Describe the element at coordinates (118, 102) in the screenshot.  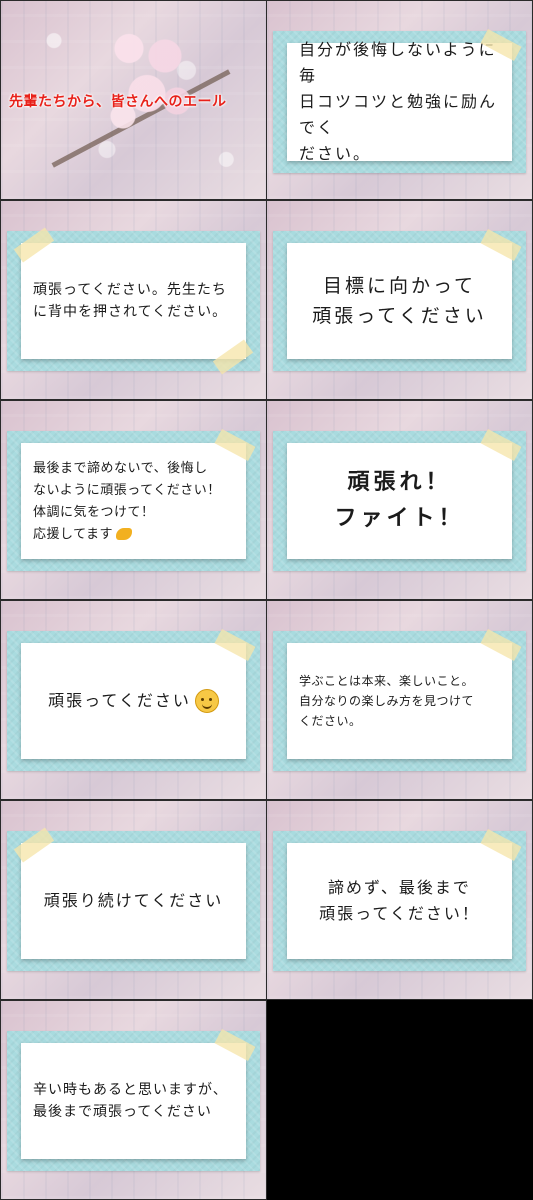
I see `page-title: 先輩たちから、皆さんへのエール` at that location.